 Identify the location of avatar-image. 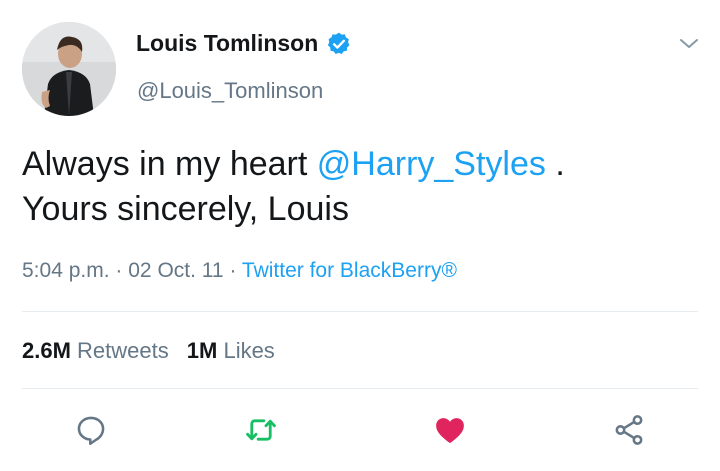
(69, 69).